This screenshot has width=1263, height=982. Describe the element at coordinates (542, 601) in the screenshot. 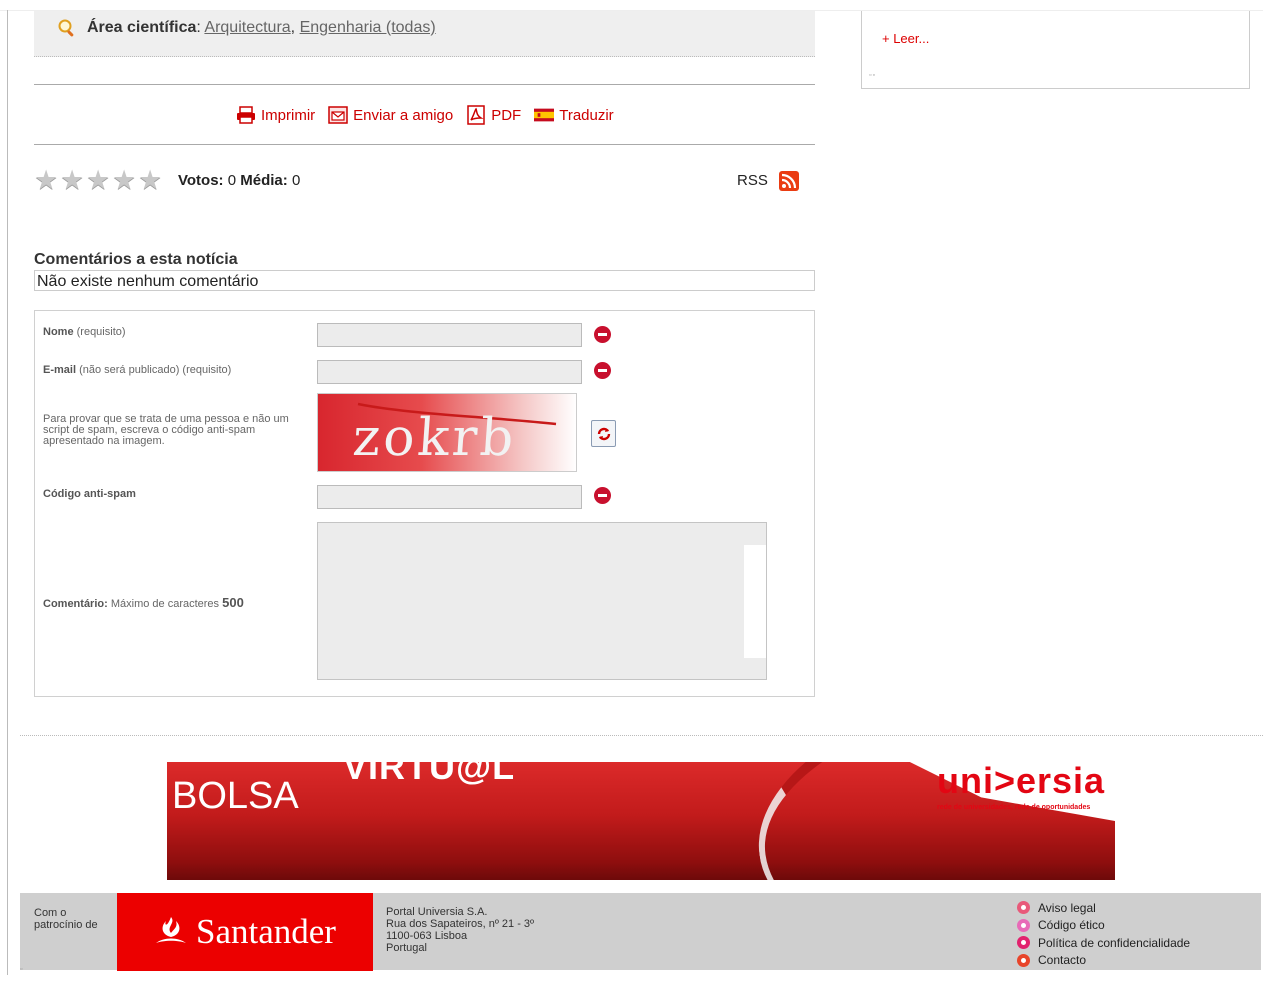

I see `comment-textarea` at that location.